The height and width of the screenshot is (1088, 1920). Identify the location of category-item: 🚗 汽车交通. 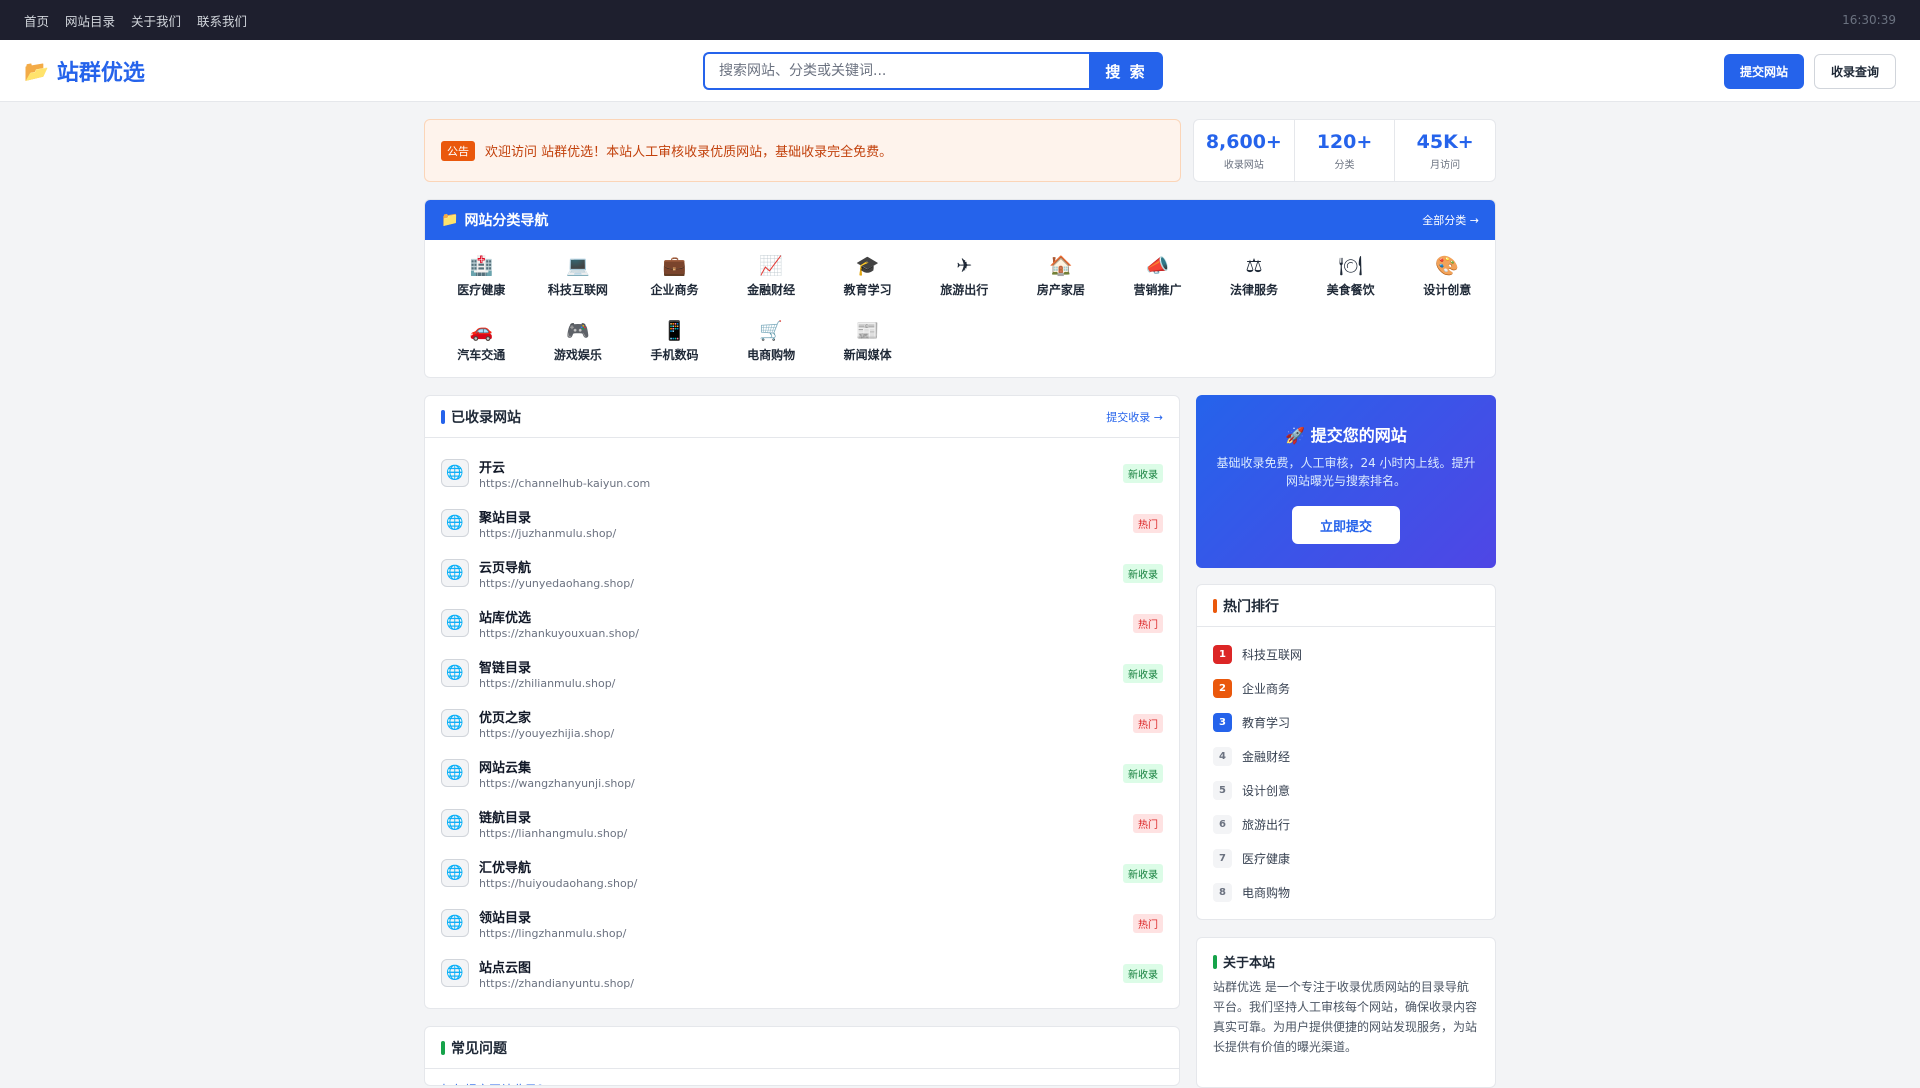
(481, 343).